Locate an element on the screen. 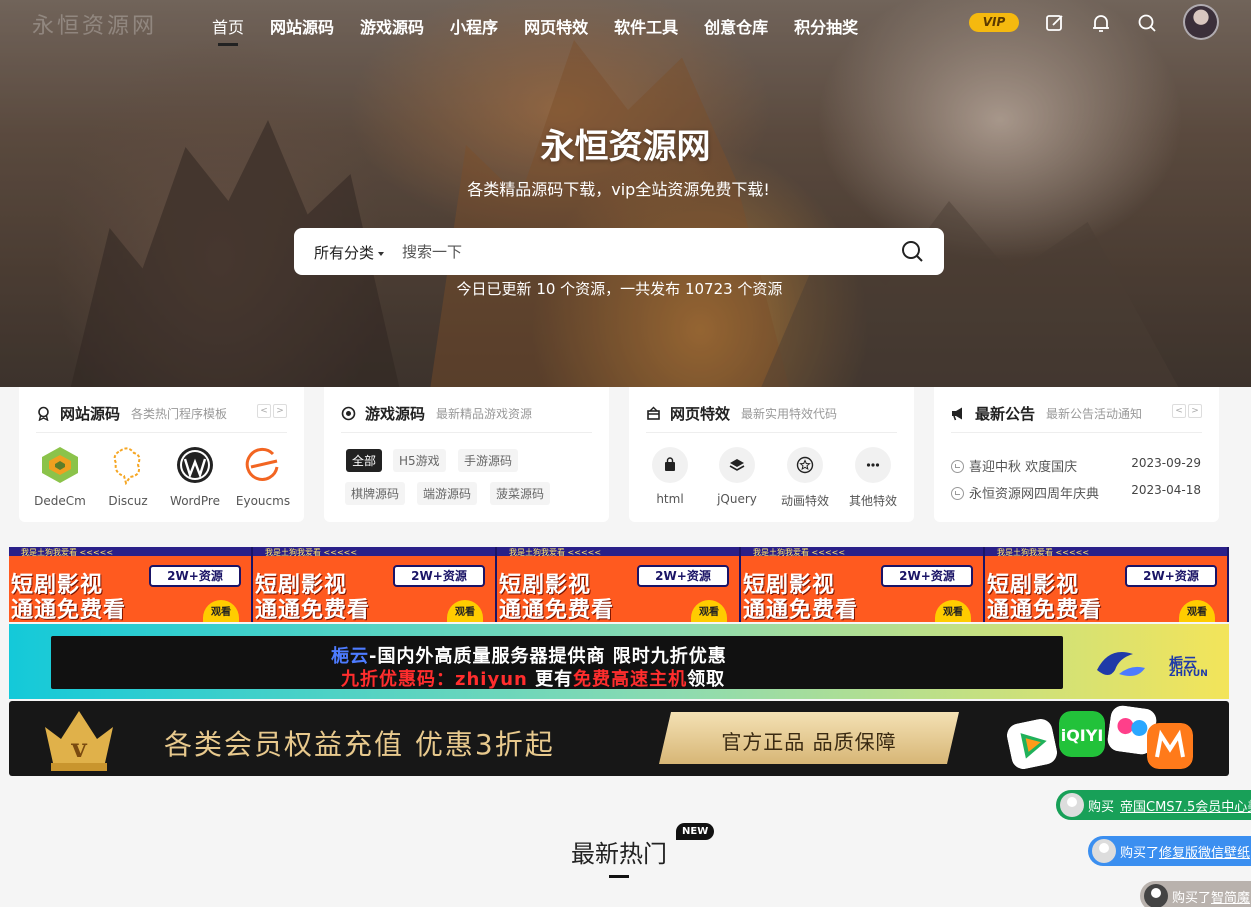 The image size is (1251, 907). card-title: 网页特效 is located at coordinates (700, 414).